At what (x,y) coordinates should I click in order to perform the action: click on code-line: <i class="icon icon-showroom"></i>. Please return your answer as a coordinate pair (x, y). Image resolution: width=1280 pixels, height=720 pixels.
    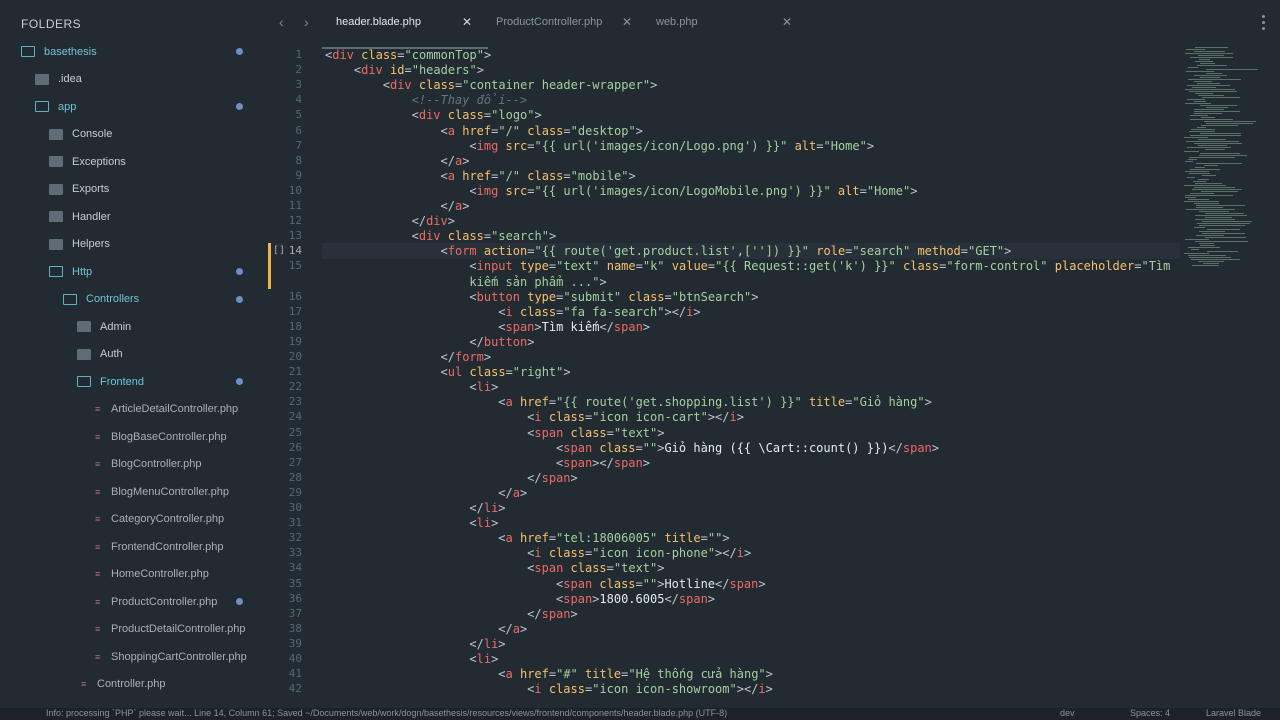
    Looking at the image, I should click on (650, 689).